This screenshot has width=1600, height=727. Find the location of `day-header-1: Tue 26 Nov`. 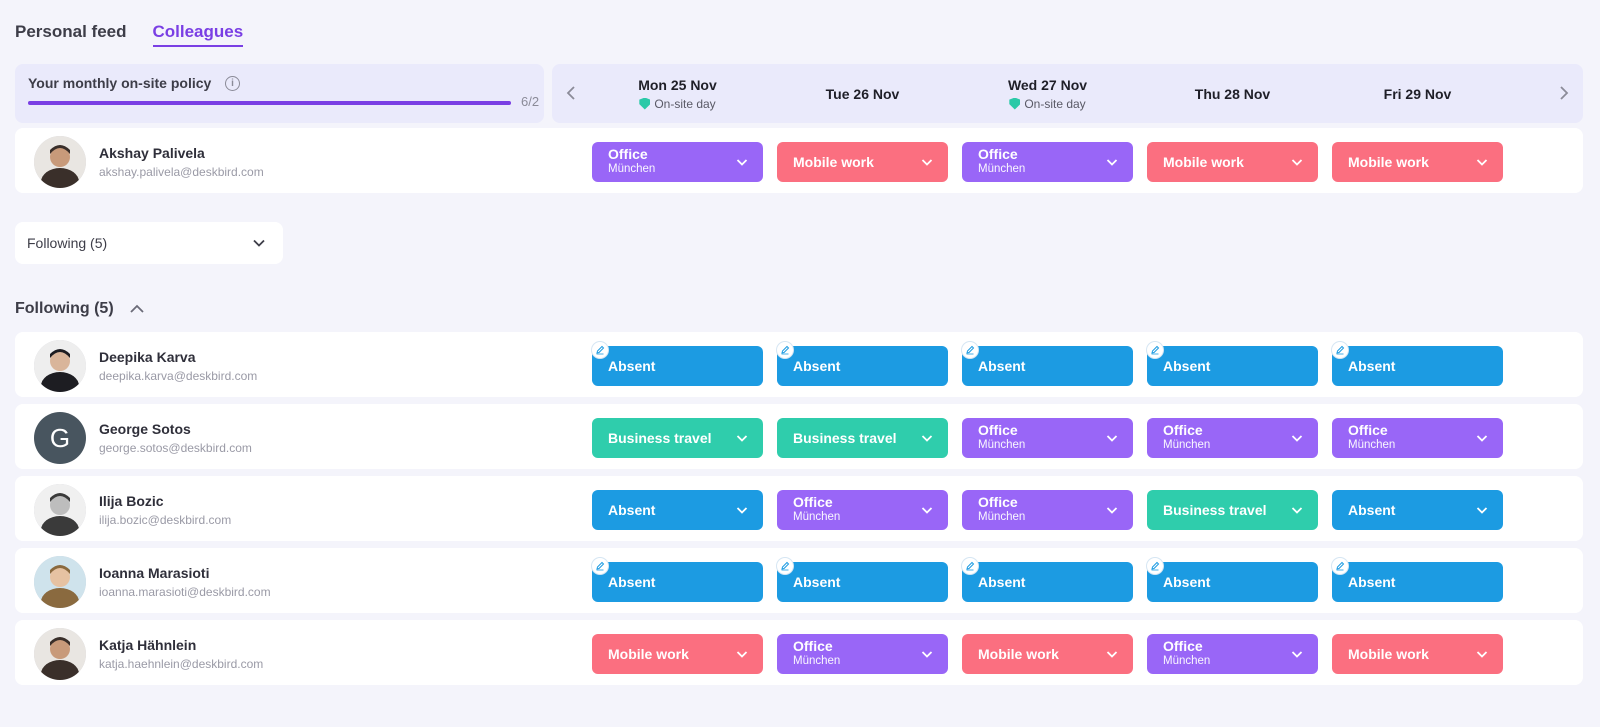

day-header-1: Tue 26 Nov is located at coordinates (862, 93).